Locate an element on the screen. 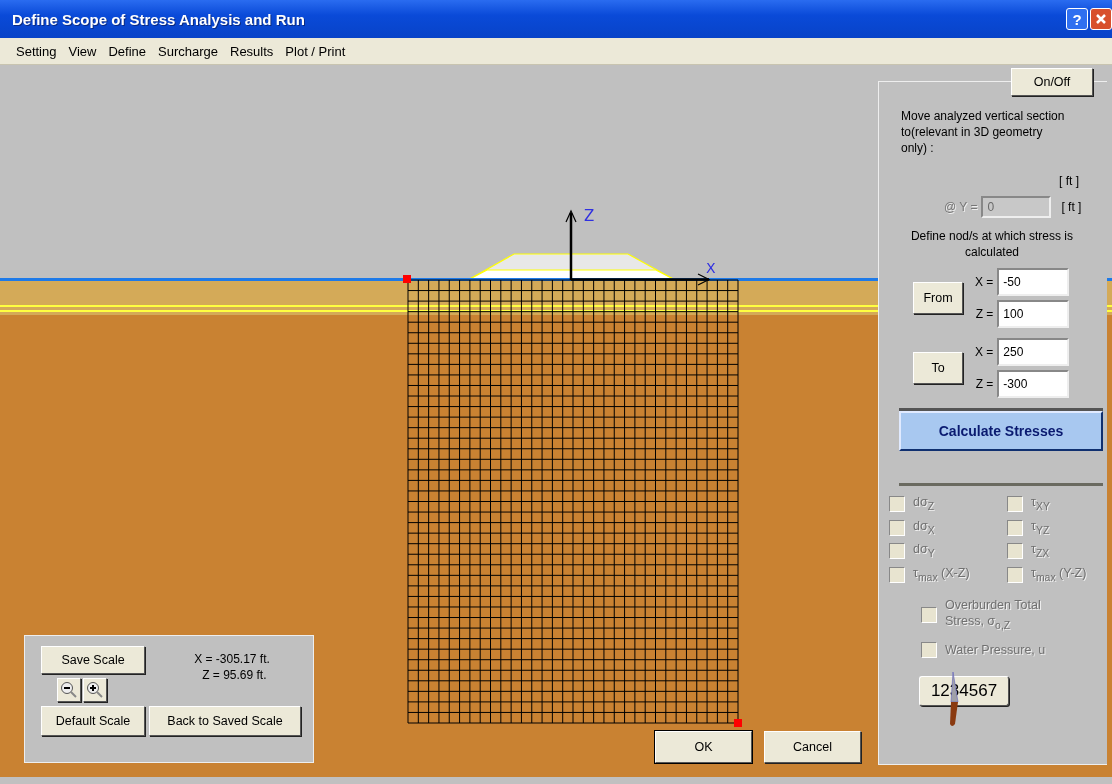  close-button is located at coordinates (1101, 19).